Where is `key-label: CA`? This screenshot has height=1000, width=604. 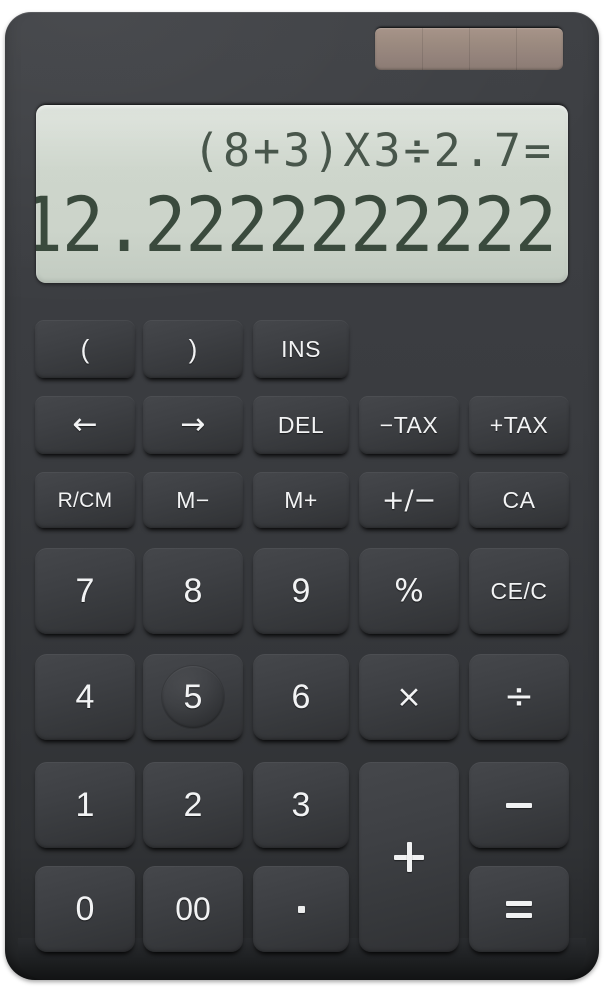 key-label: CA is located at coordinates (519, 499).